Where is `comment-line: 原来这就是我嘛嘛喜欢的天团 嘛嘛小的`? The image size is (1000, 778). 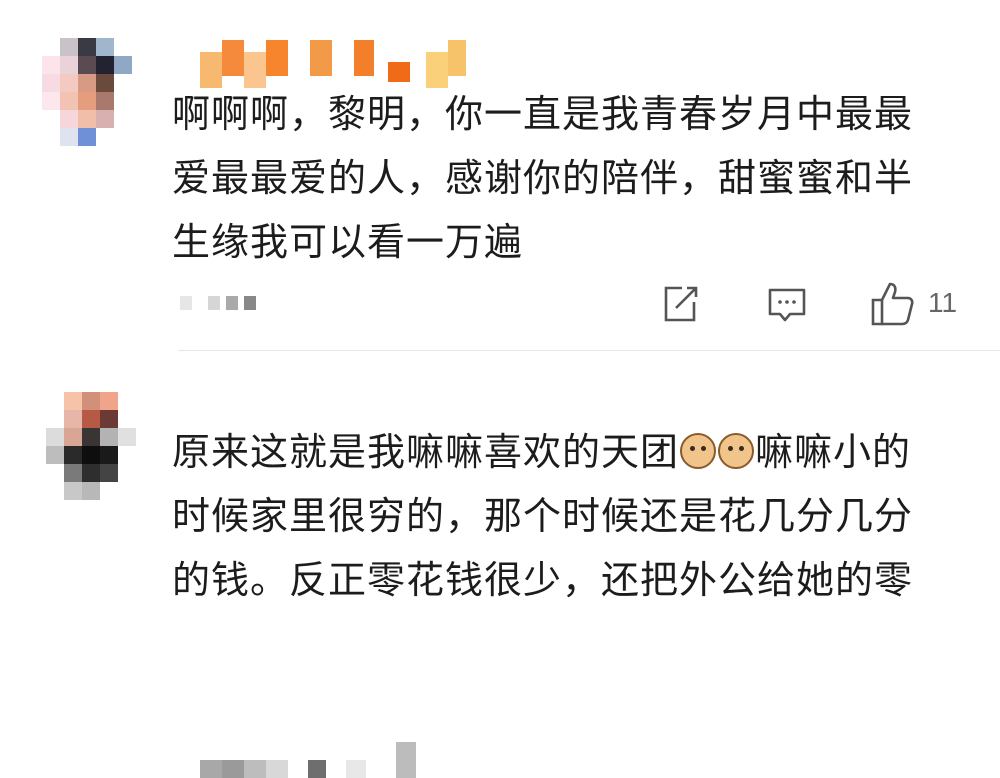
comment-line: 原来这就是我嘛嘛喜欢的天团 嘛嘛小的 is located at coordinates (572, 452).